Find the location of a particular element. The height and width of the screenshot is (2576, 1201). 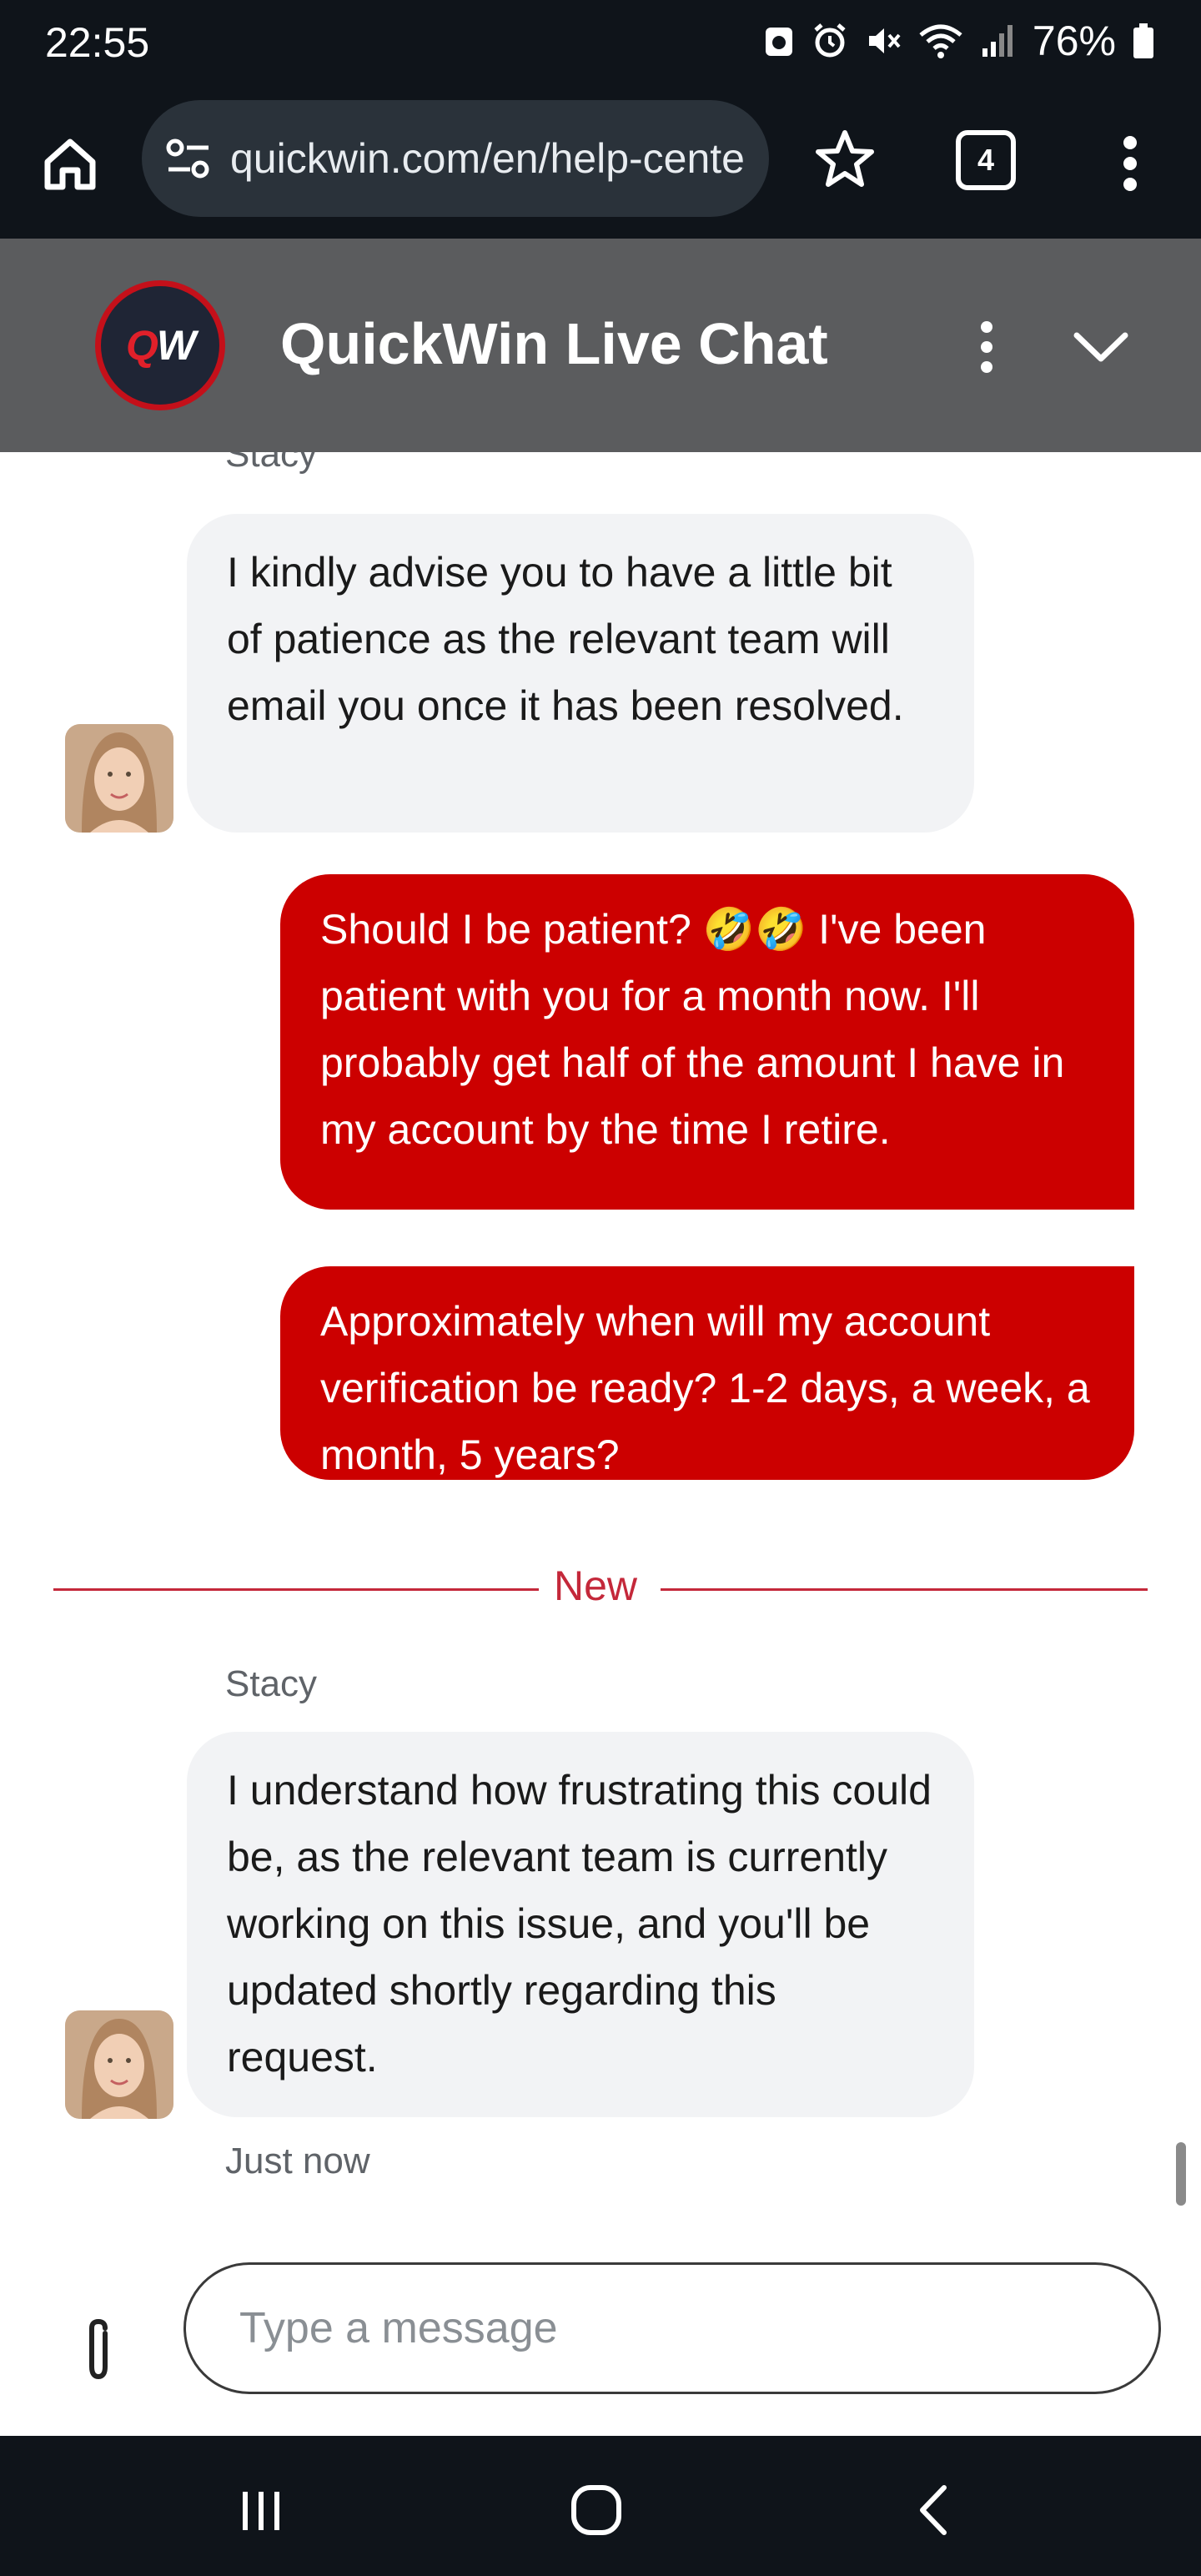

minimize-chat-button is located at coordinates (1101, 347).